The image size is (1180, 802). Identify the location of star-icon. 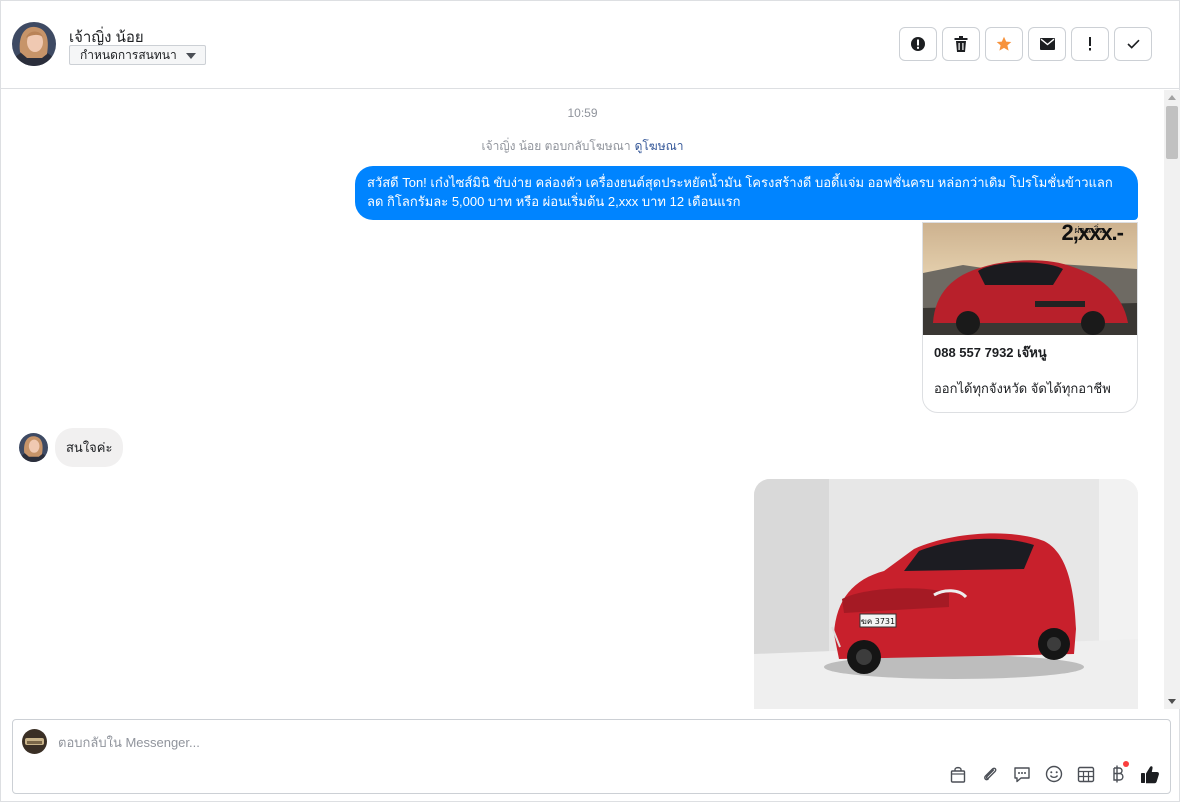
(1004, 43).